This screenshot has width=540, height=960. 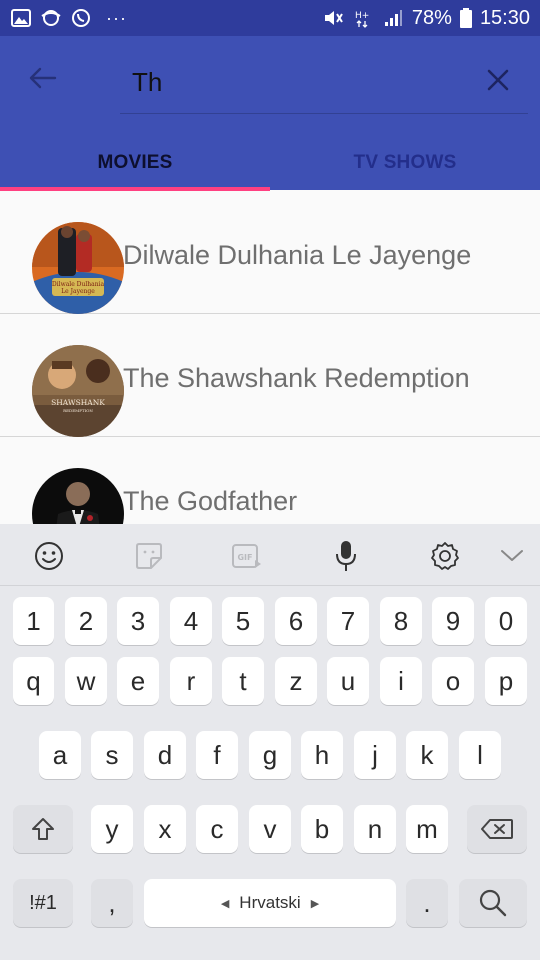 What do you see at coordinates (49, 556) in the screenshot?
I see `emoji-icon` at bounding box center [49, 556].